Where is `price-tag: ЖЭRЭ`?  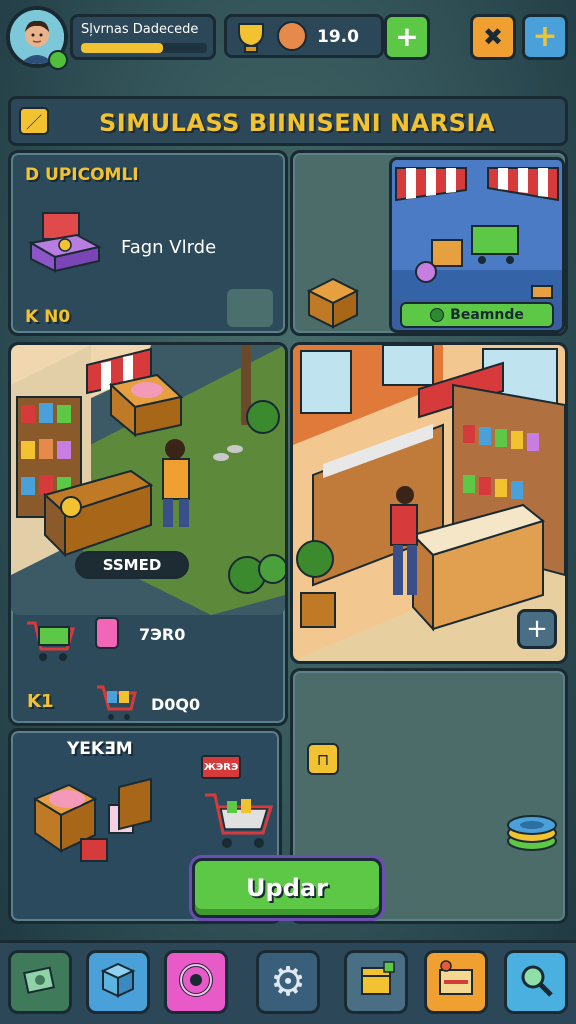 price-tag: ЖЭRЭ is located at coordinates (221, 767).